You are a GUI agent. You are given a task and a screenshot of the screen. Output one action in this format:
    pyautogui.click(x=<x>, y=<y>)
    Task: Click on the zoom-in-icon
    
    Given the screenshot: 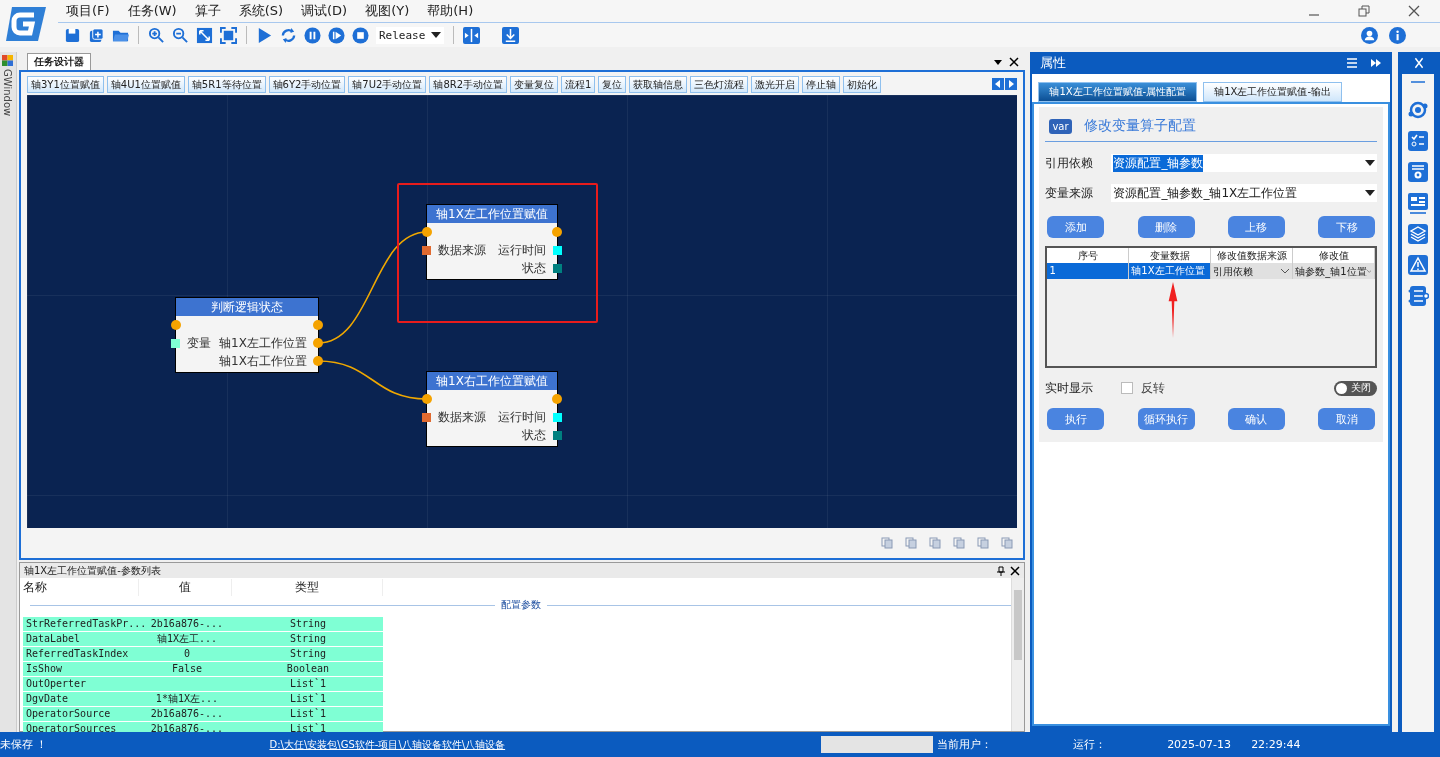 What is the action you would take?
    pyautogui.click(x=156, y=35)
    